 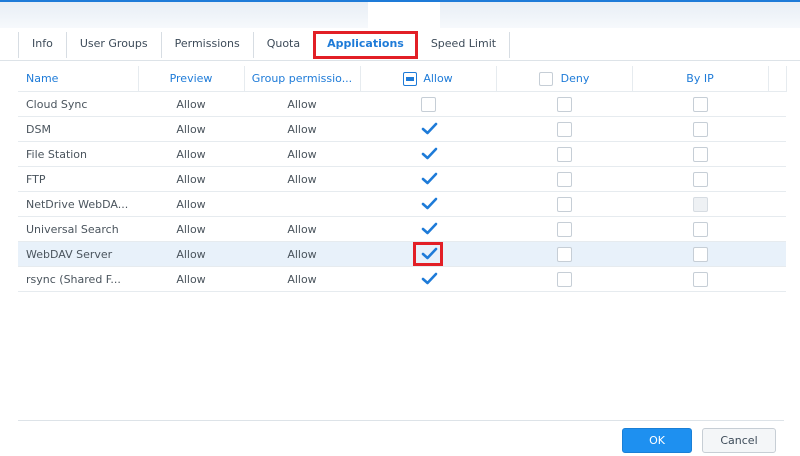 I want to click on cell-name: Cloud Sync, so click(x=78, y=104).